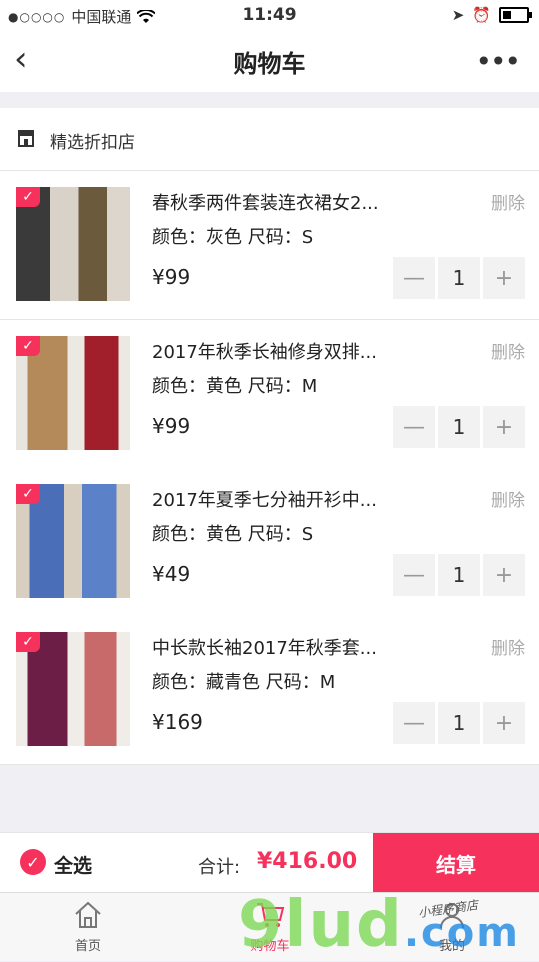 The width and height of the screenshot is (539, 962). Describe the element at coordinates (269, 15) in the screenshot. I see `status-bar: ●○○○○ 中国联通 11:49 ➤ ⏰` at that location.